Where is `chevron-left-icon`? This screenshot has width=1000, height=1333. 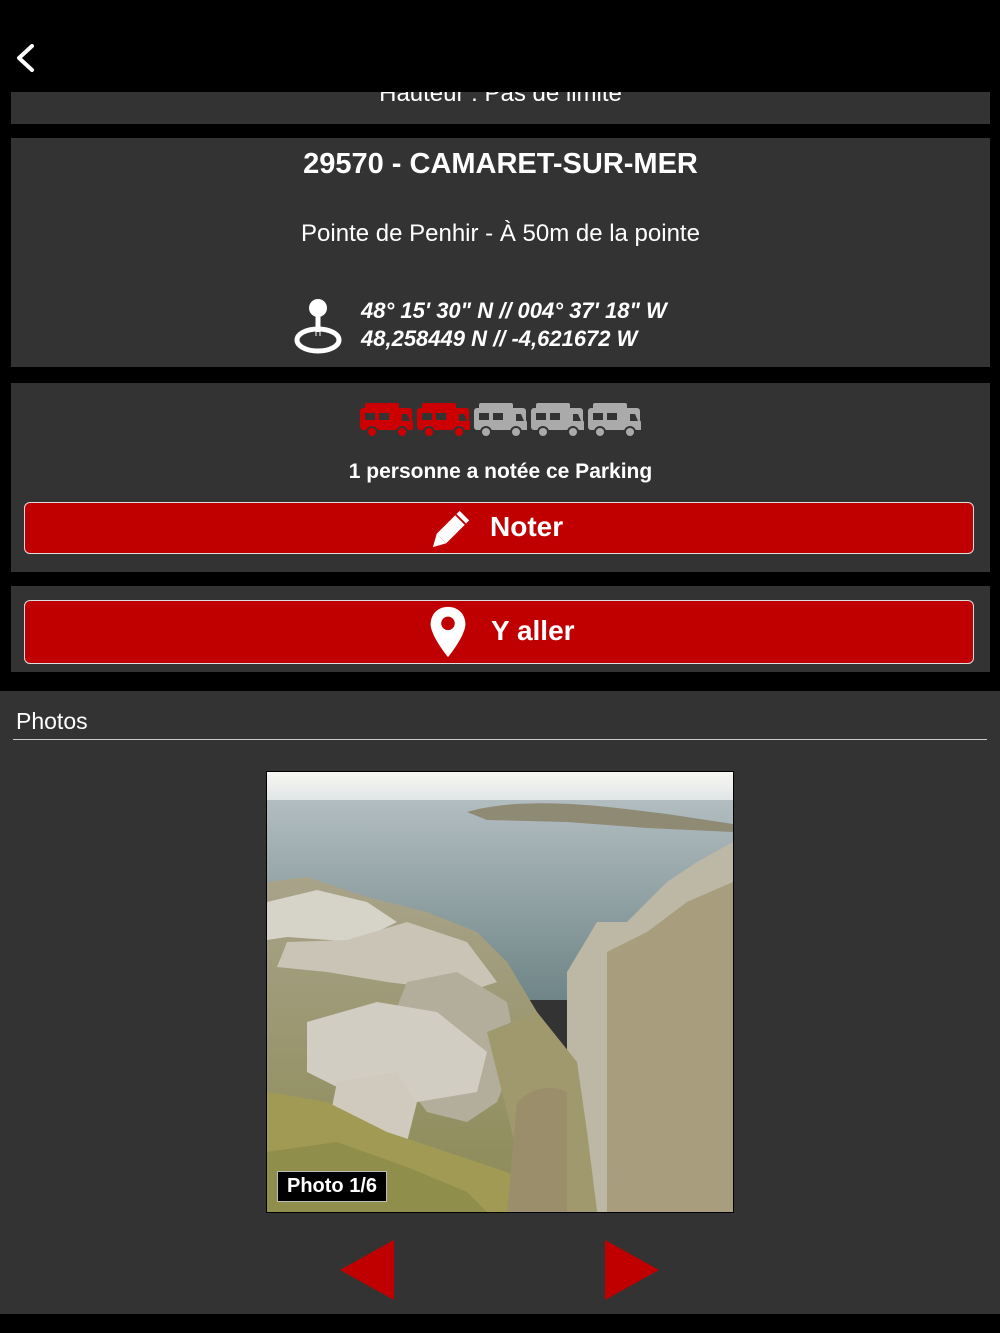 chevron-left-icon is located at coordinates (27, 58).